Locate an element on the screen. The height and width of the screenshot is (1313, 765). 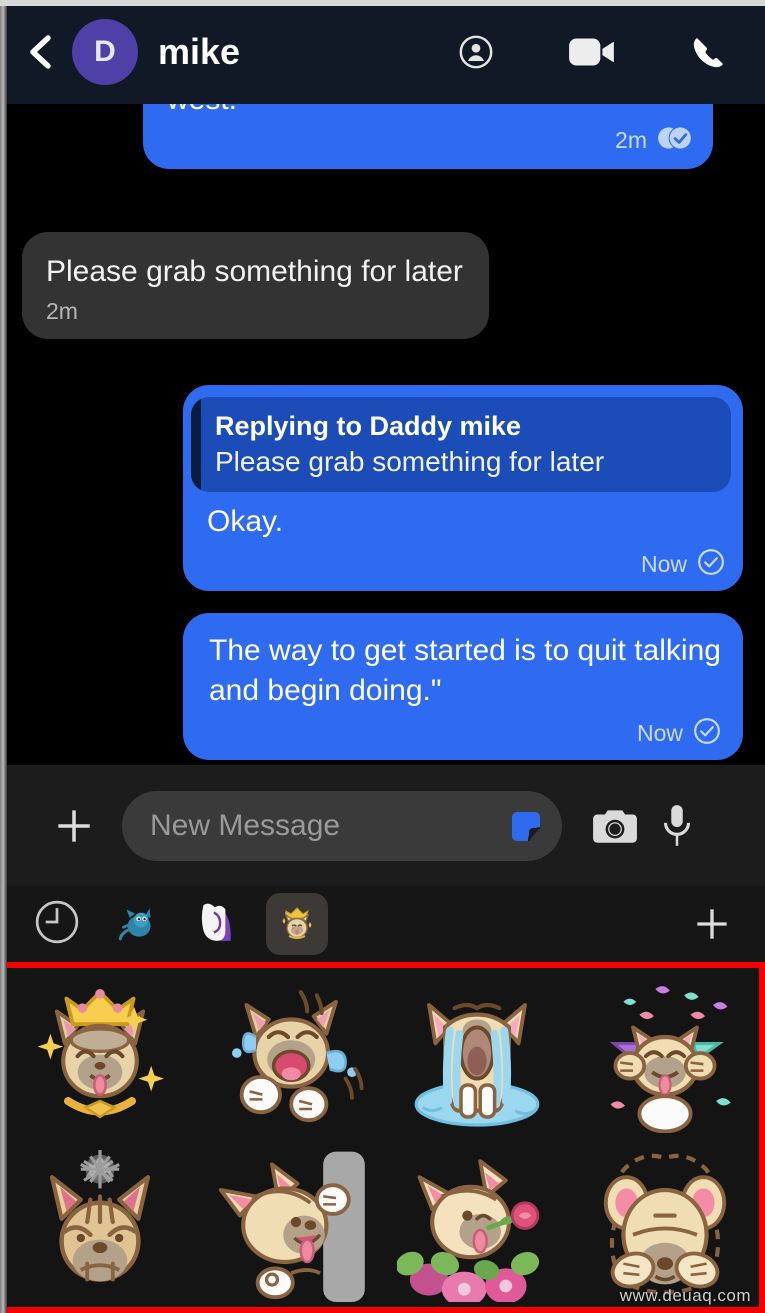
sticker-confetti-pug is located at coordinates (665, 1053).